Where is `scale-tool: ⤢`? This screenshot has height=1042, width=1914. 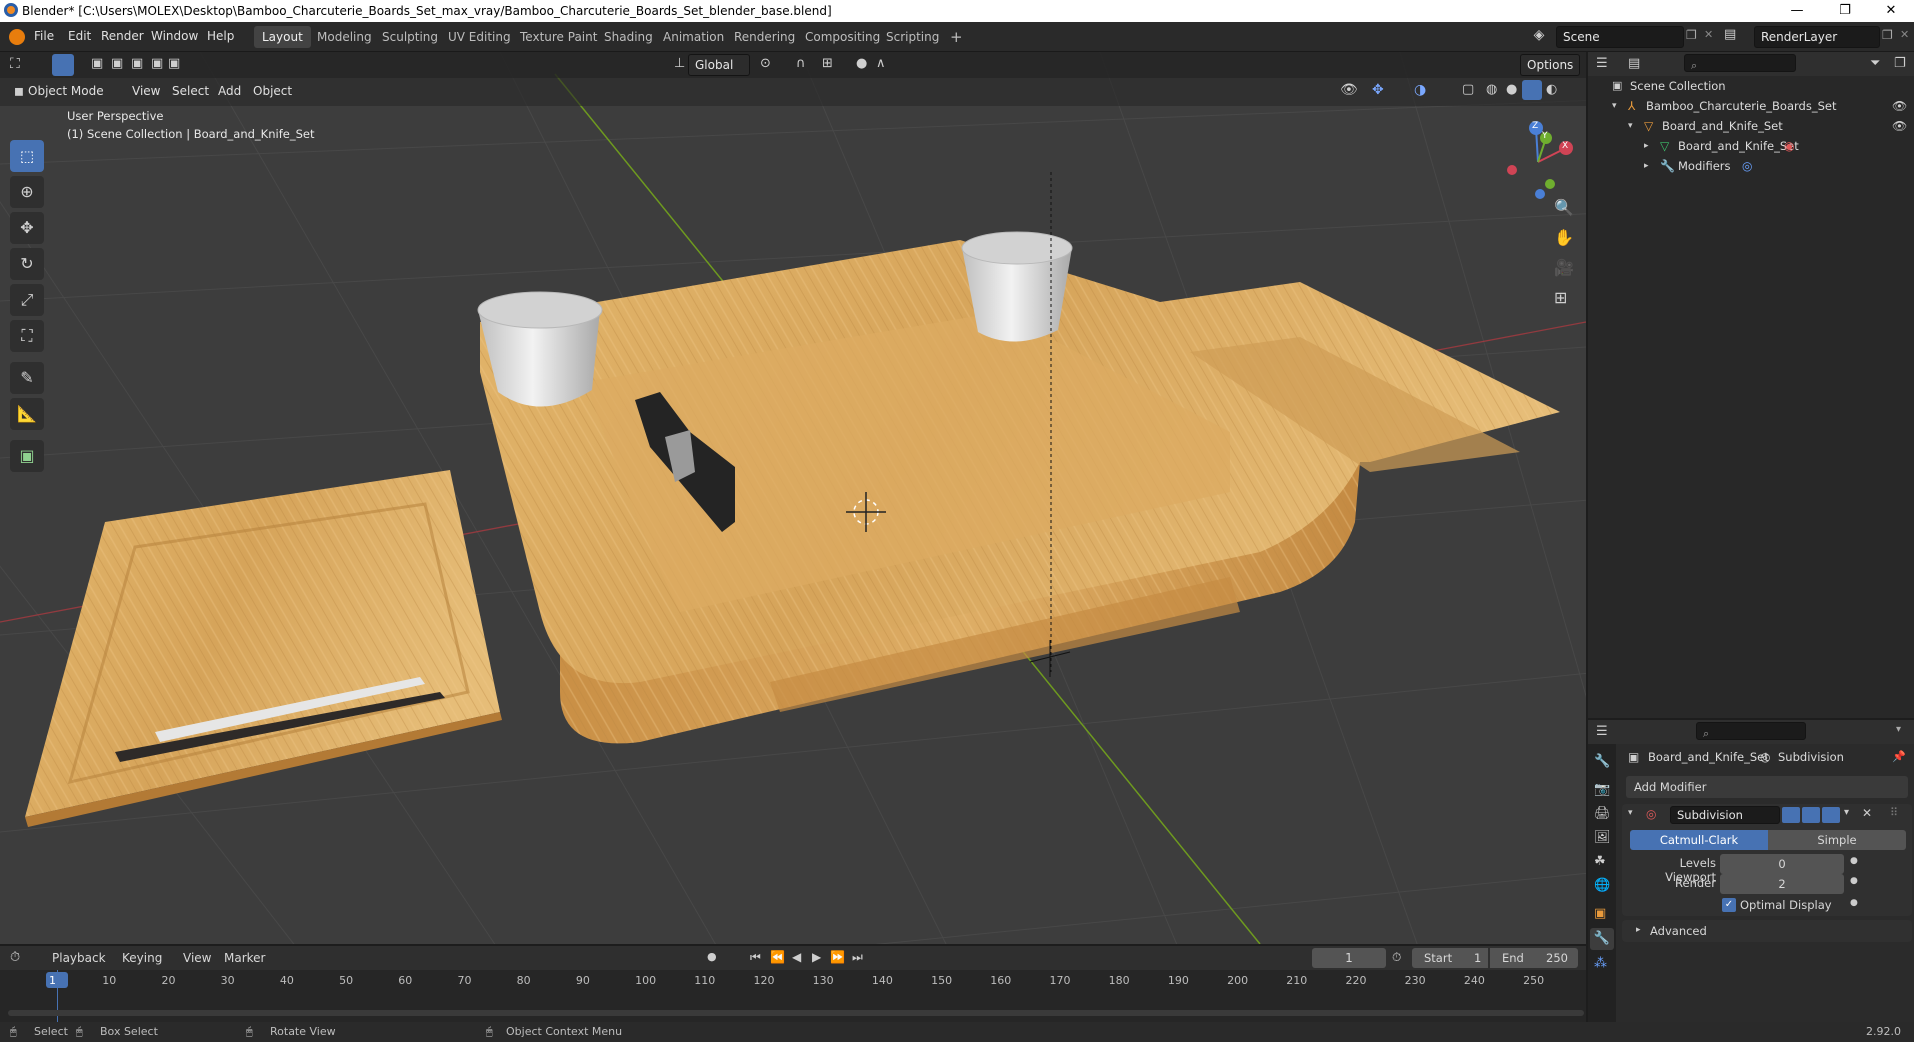
scale-tool: ⤢ is located at coordinates (27, 300).